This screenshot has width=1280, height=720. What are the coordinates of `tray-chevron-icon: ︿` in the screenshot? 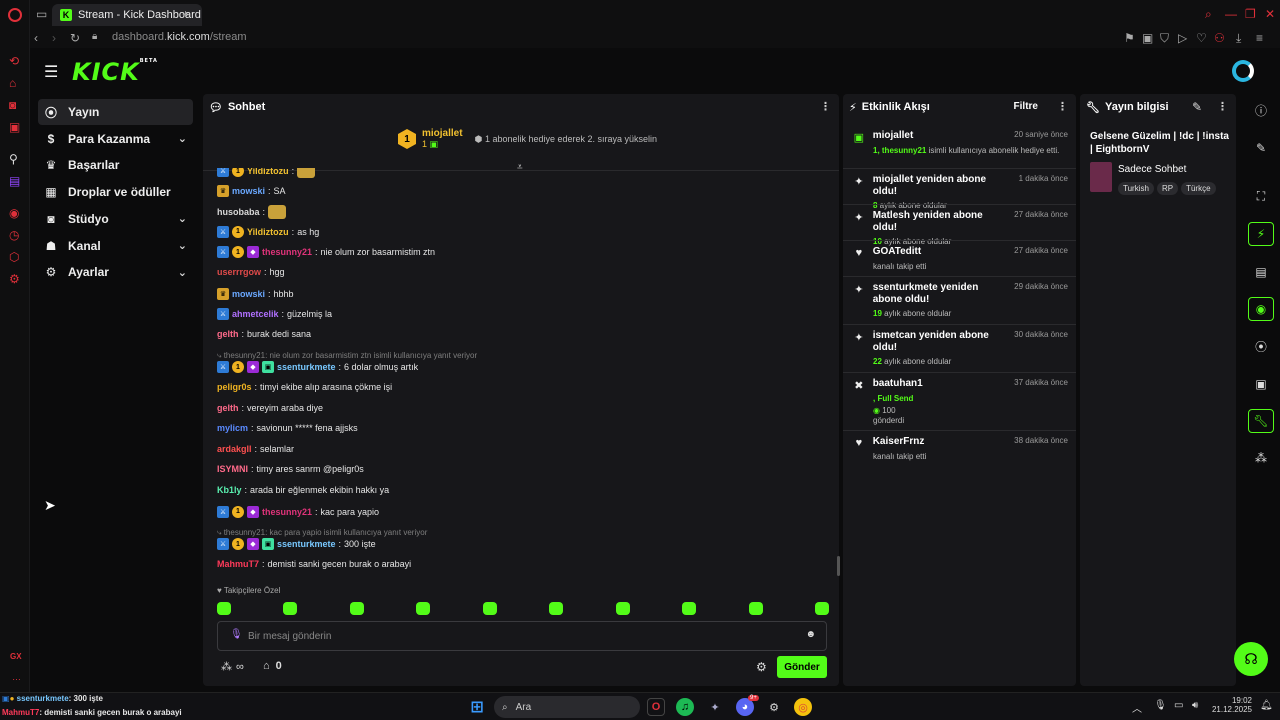 It's located at (1137, 707).